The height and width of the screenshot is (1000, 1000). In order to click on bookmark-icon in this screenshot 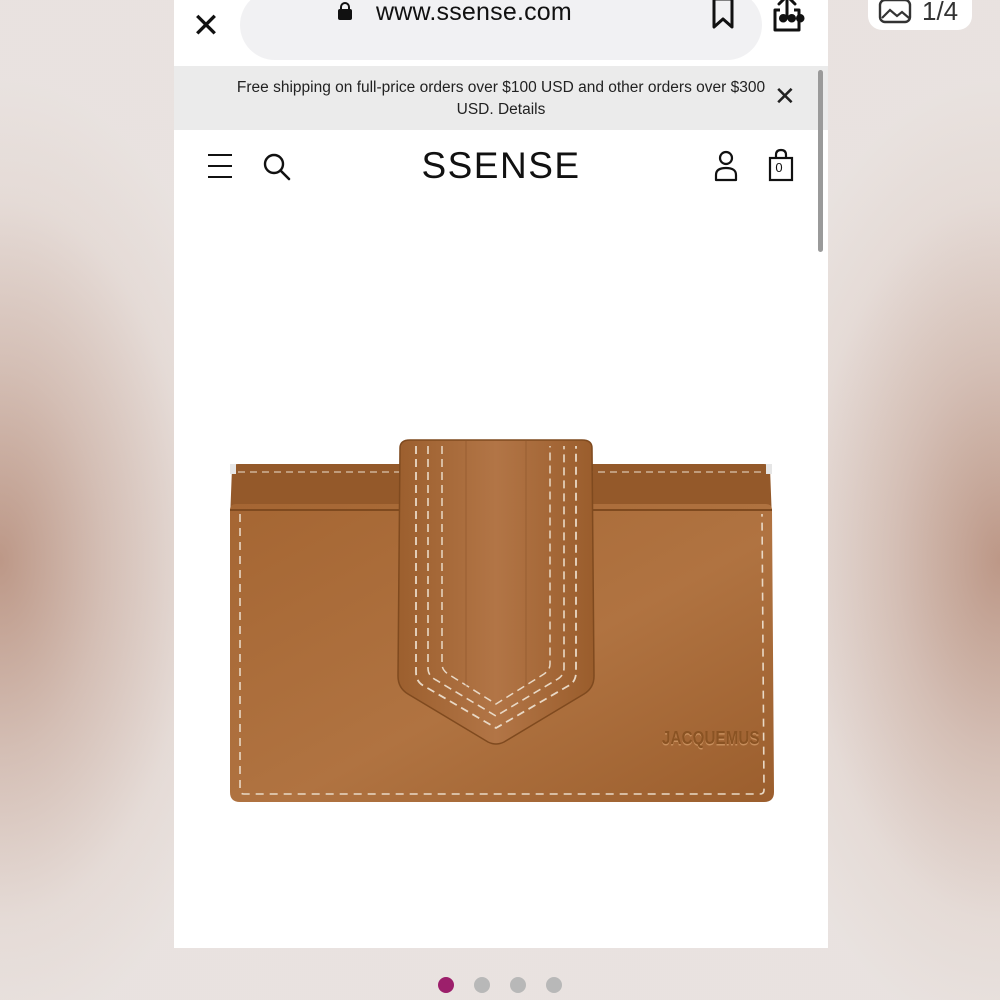, I will do `click(723, 15)`.